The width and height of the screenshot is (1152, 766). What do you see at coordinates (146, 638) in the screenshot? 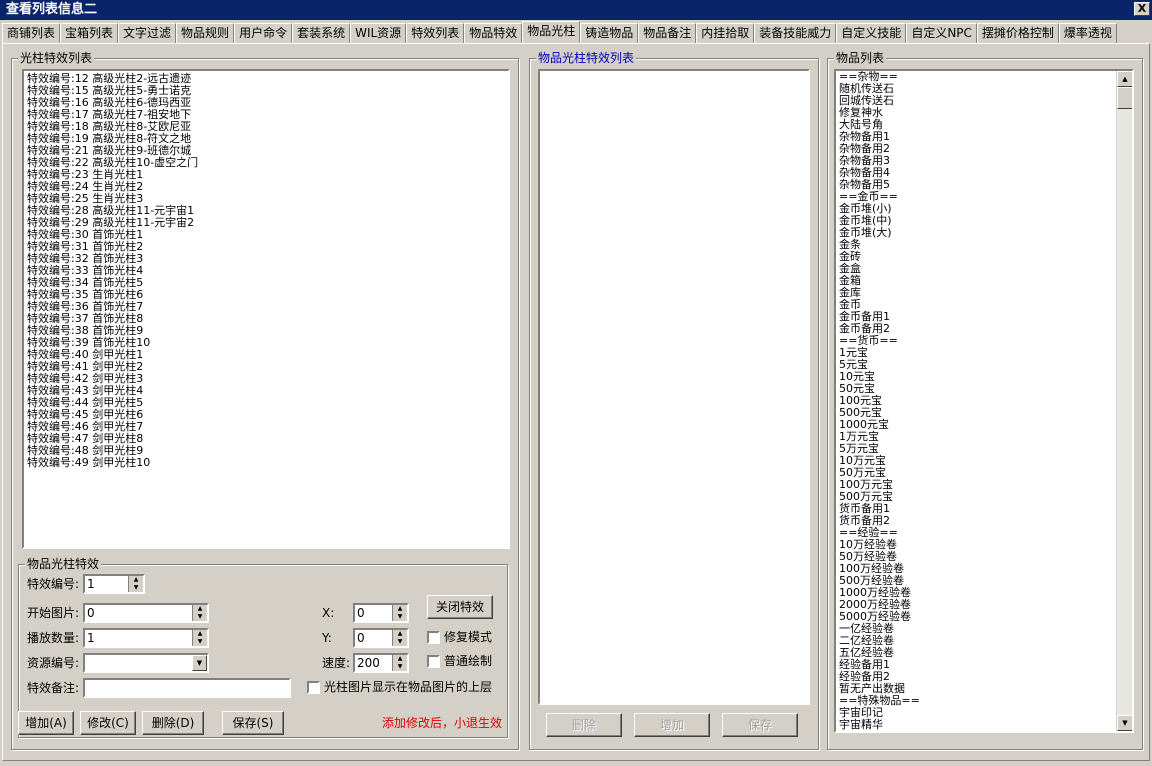
I see `play-count-stepper: 1 ▲ ▼` at bounding box center [146, 638].